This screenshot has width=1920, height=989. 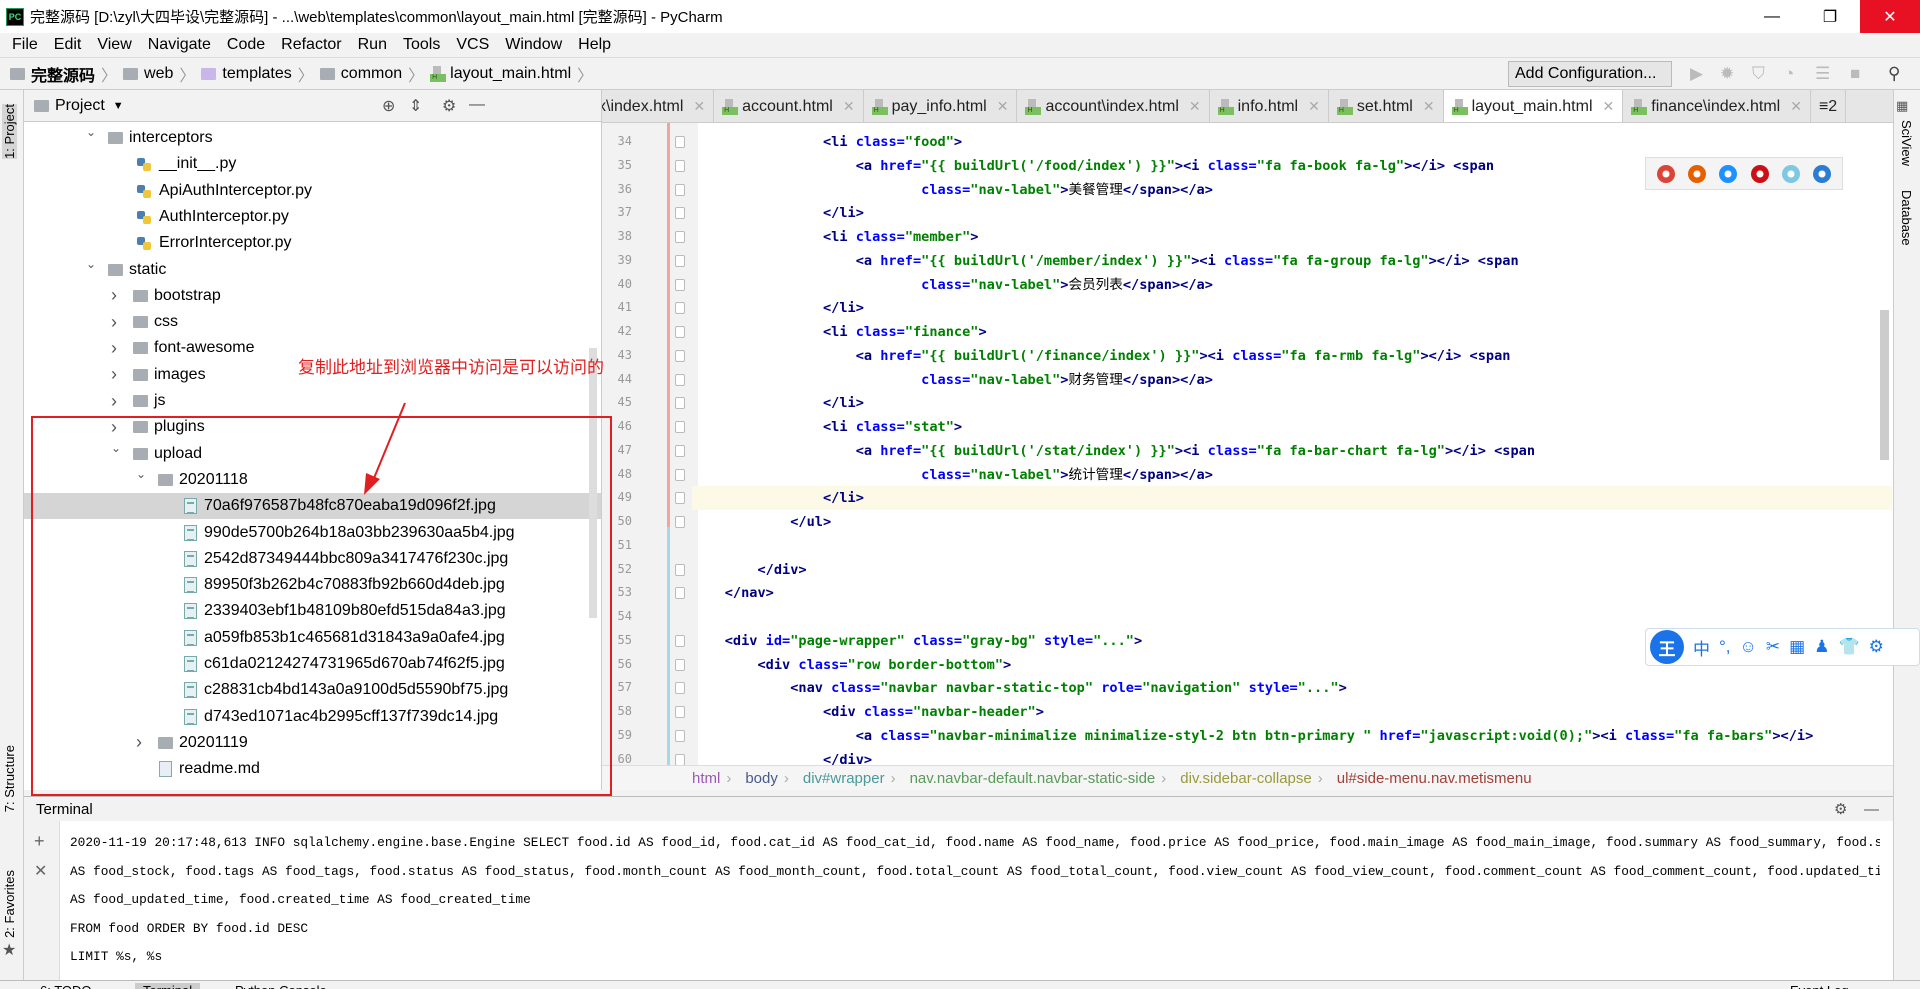 What do you see at coordinates (312, 401) in the screenshot?
I see `tree-item: › js` at bounding box center [312, 401].